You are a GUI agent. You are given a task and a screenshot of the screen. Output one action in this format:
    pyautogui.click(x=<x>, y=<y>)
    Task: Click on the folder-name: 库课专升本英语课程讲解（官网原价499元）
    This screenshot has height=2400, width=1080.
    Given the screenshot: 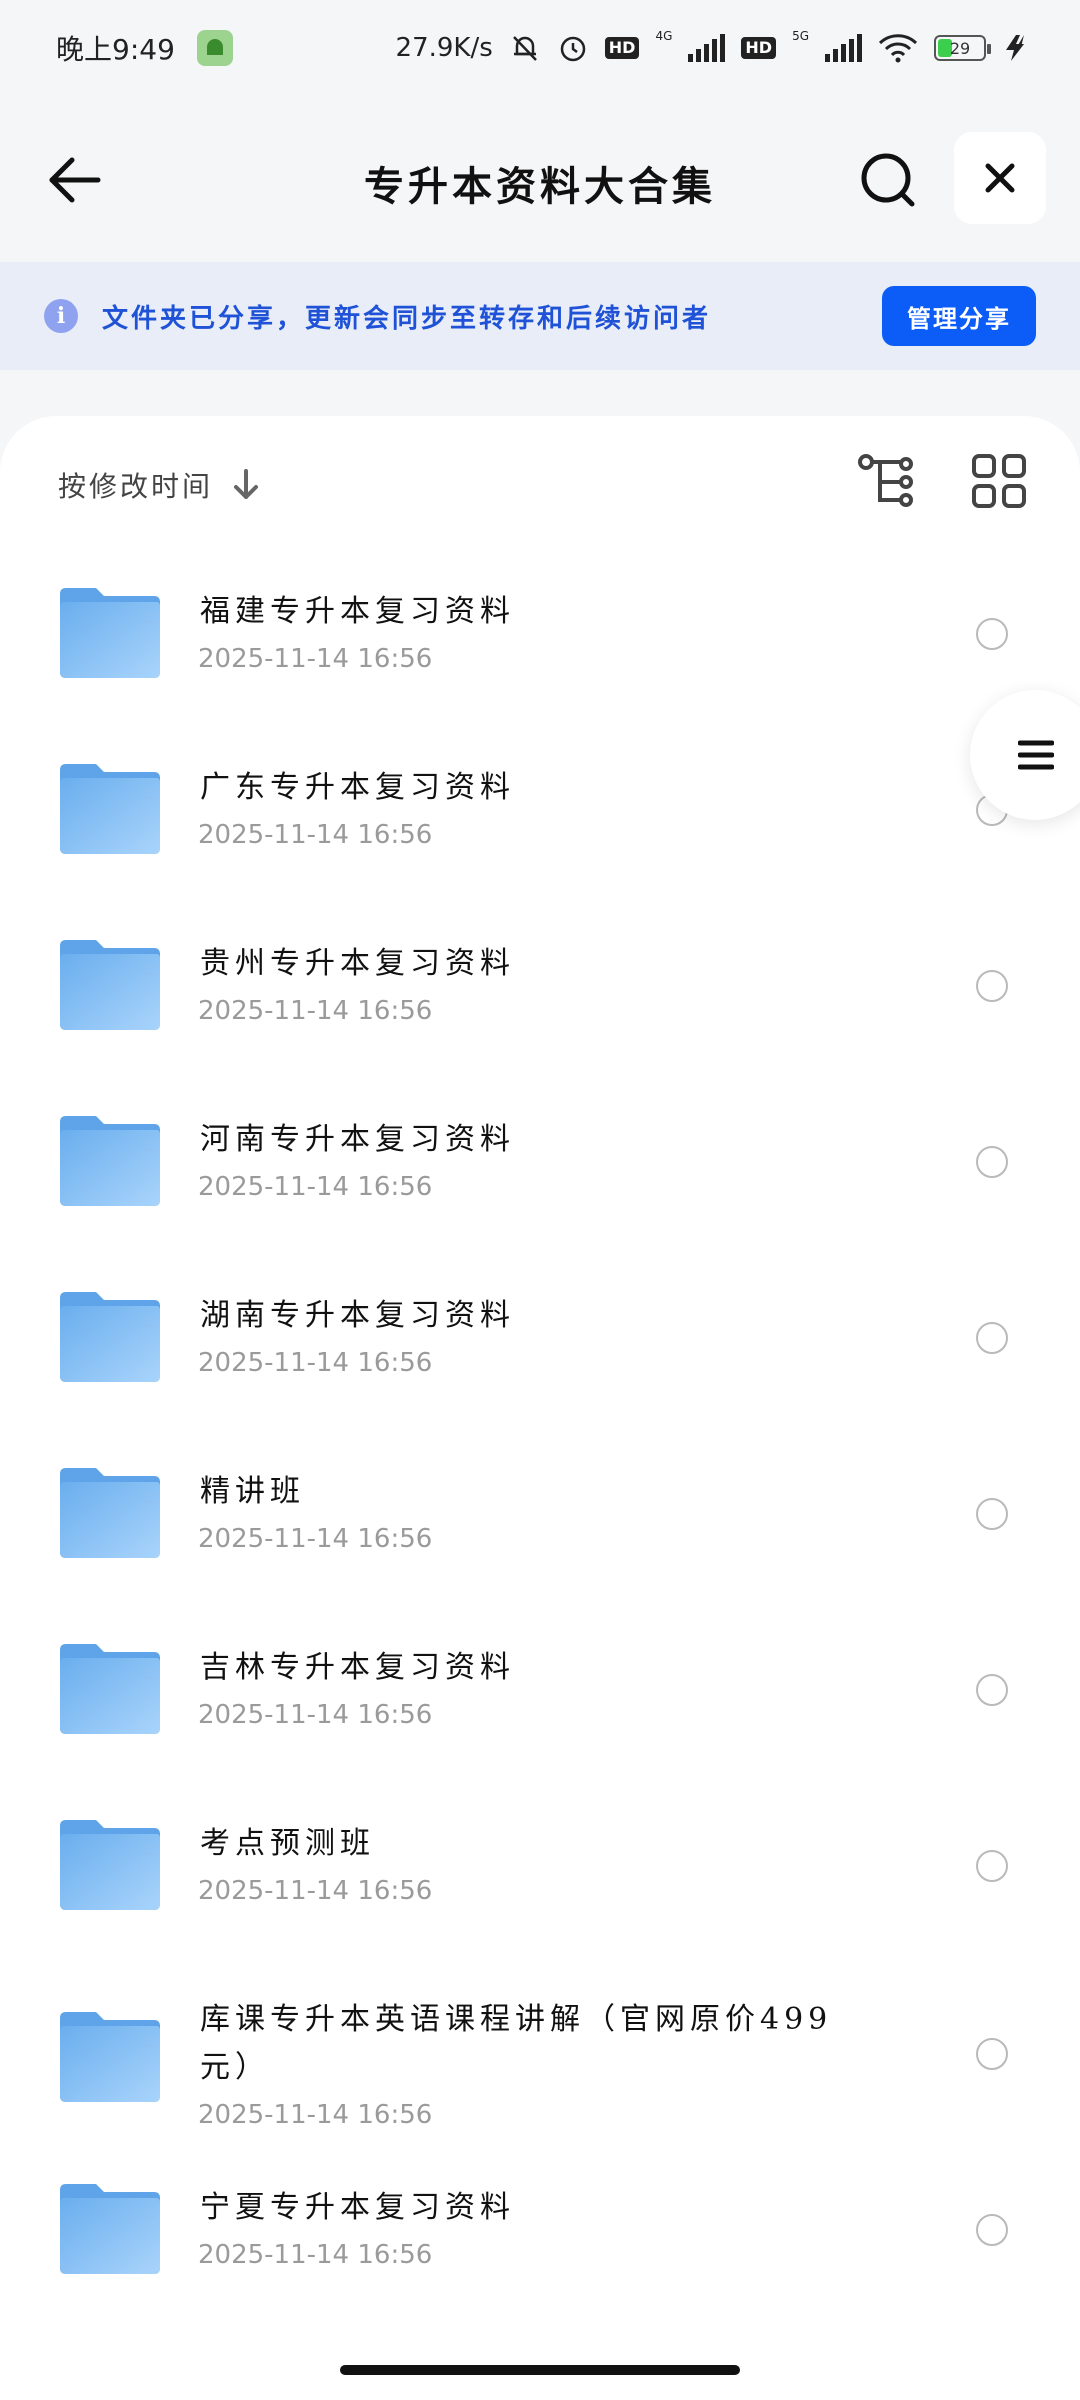 What is the action you would take?
    pyautogui.click(x=516, y=2043)
    